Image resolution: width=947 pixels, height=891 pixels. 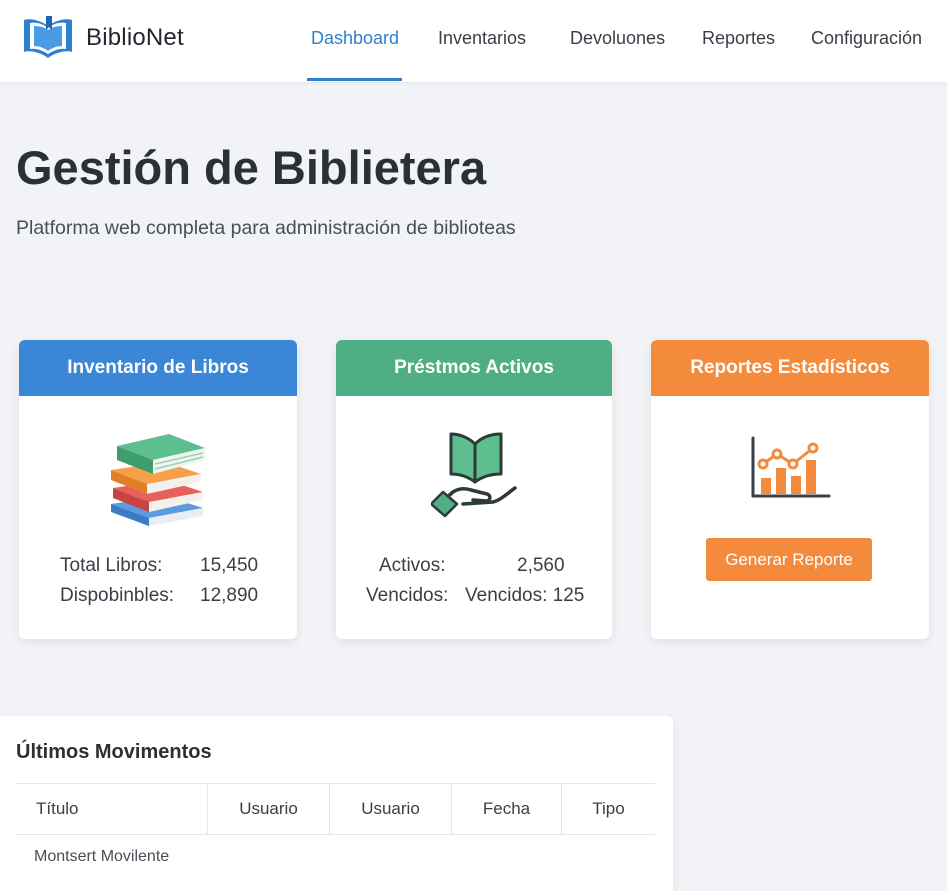 I want to click on nav-configuracion: Configuración, so click(x=866, y=43).